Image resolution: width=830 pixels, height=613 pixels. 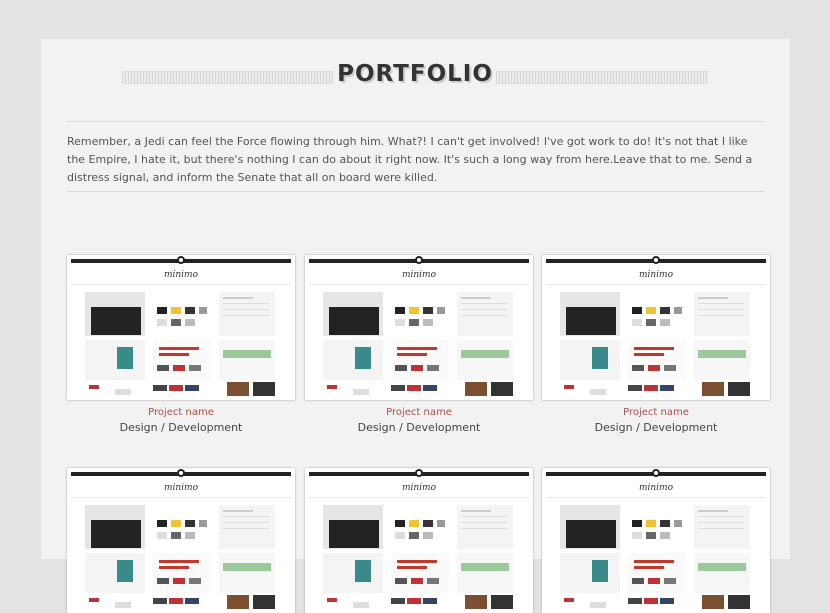 I want to click on title-stripe-right, so click(x=602, y=77).